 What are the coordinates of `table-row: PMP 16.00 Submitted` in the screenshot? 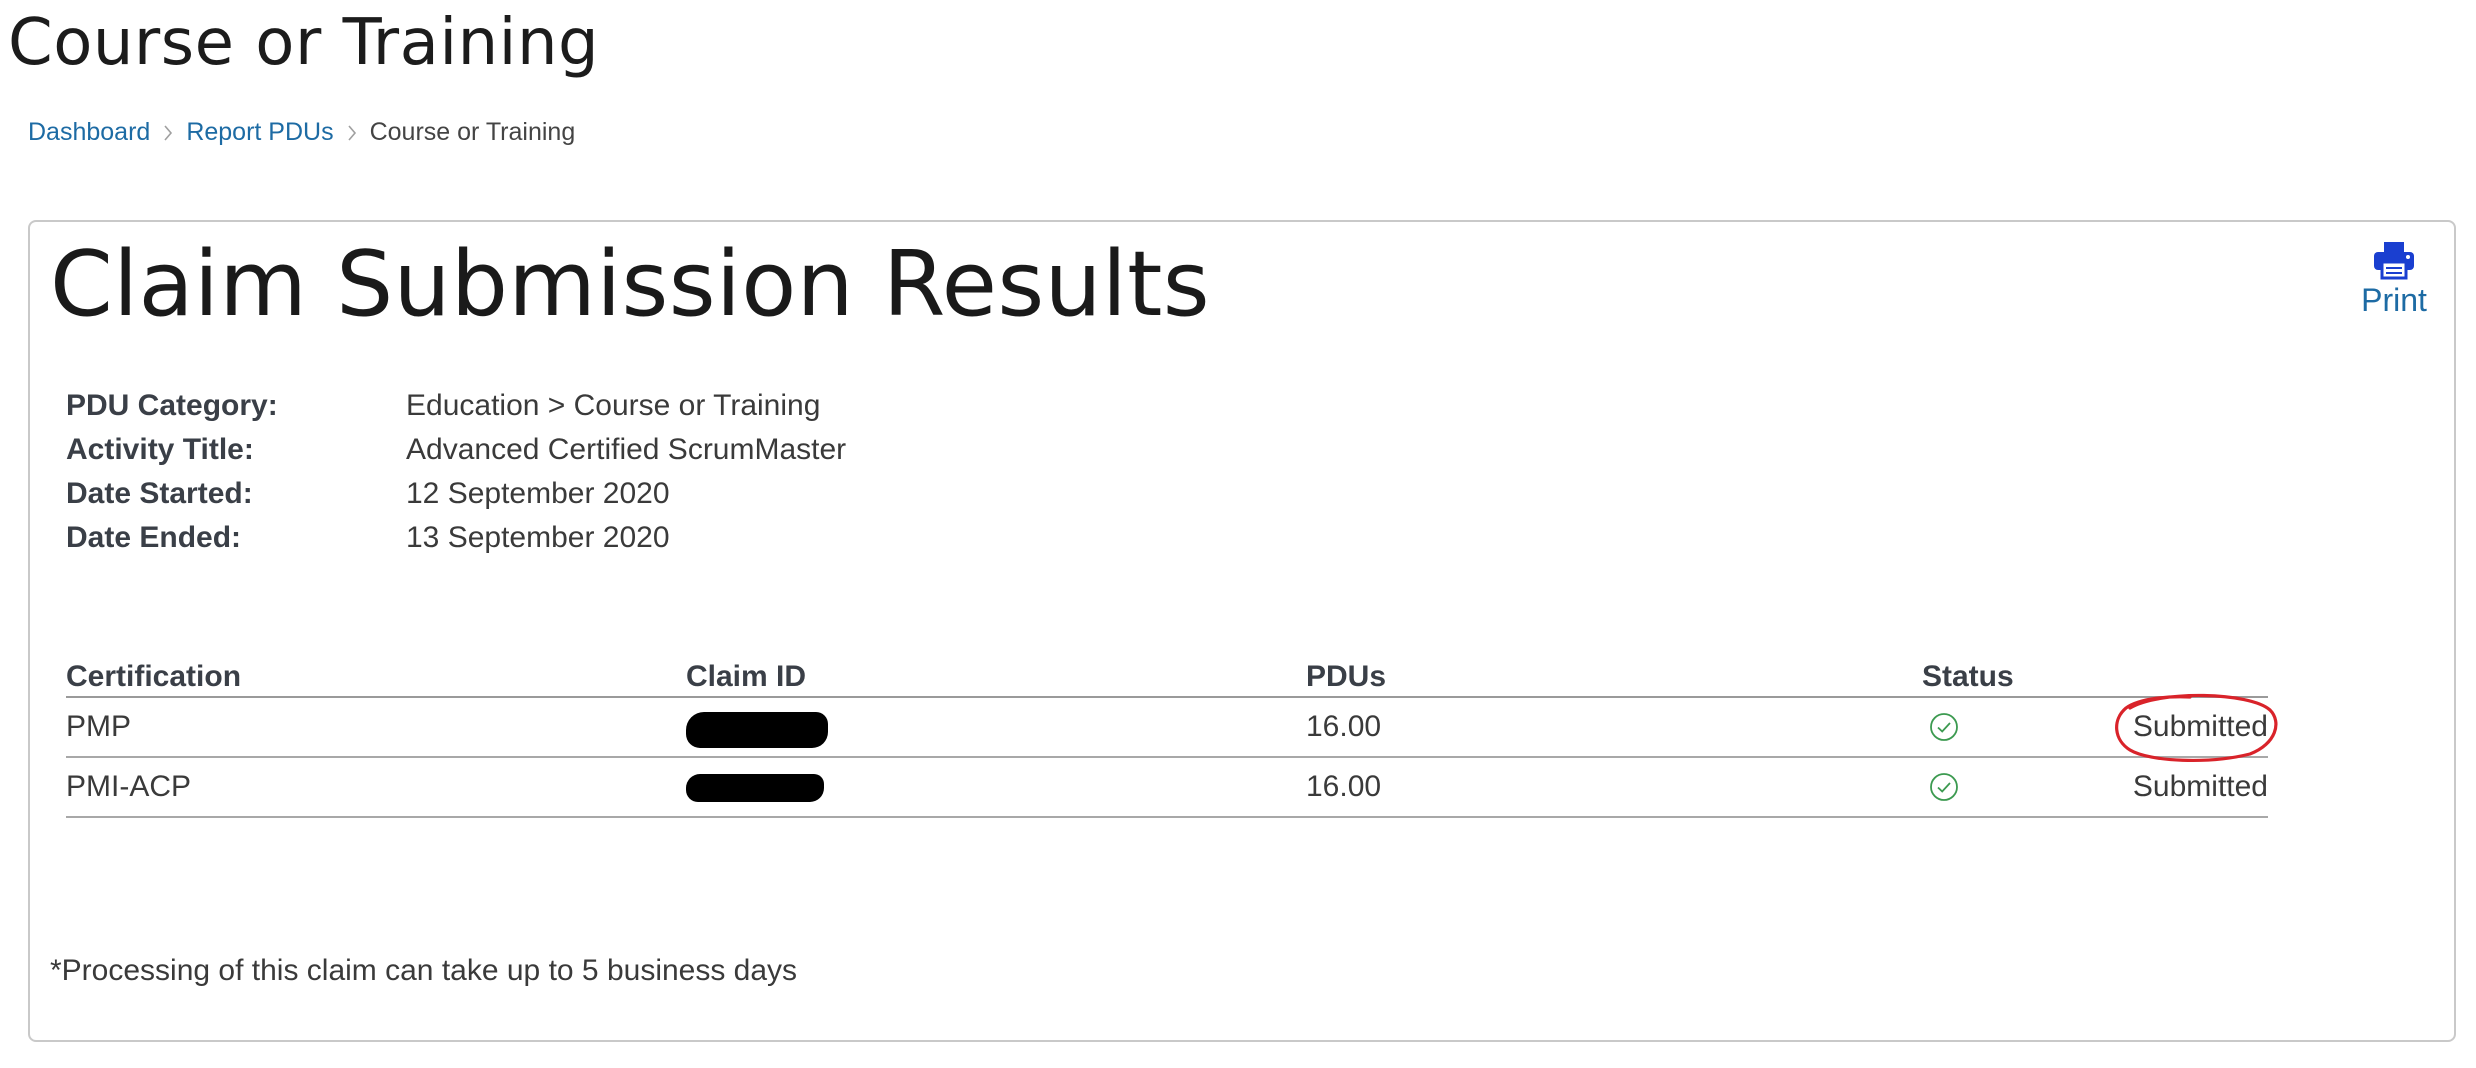 It's located at (1172, 727).